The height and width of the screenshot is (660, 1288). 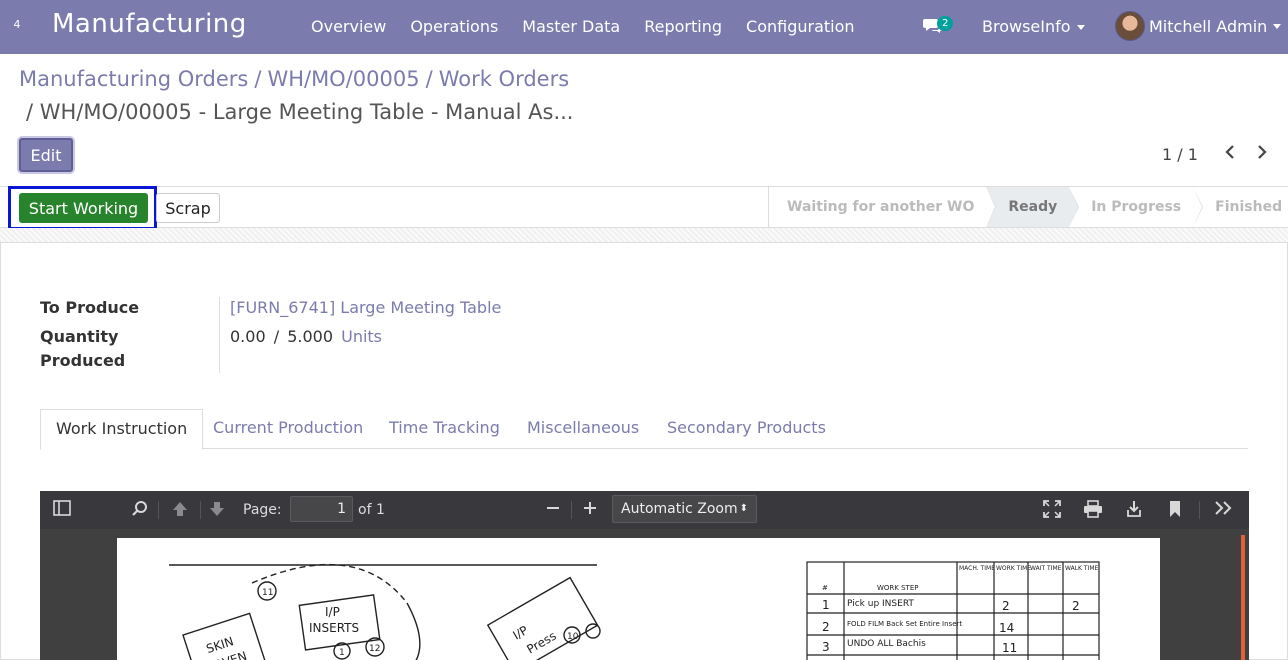 What do you see at coordinates (1082, 568) in the screenshot?
I see `table-header: WALK TIME` at bounding box center [1082, 568].